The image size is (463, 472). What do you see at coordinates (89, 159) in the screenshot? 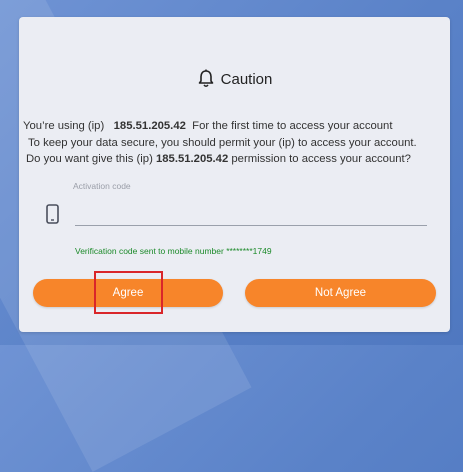
I see `message-line-3-prefix: Do you want give this (ip)` at bounding box center [89, 159].